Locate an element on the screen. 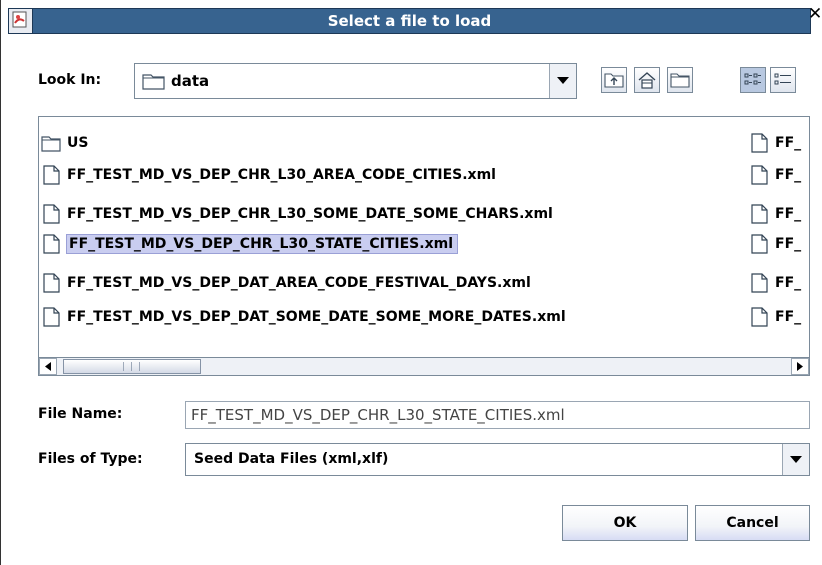  list-item: US is located at coordinates (64, 142).